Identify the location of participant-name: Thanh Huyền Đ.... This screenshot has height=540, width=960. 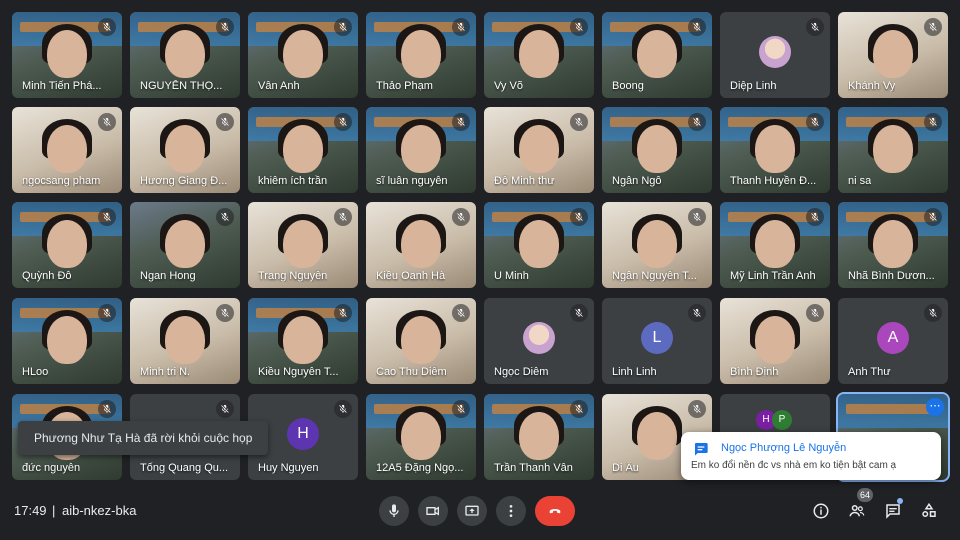
(773, 181).